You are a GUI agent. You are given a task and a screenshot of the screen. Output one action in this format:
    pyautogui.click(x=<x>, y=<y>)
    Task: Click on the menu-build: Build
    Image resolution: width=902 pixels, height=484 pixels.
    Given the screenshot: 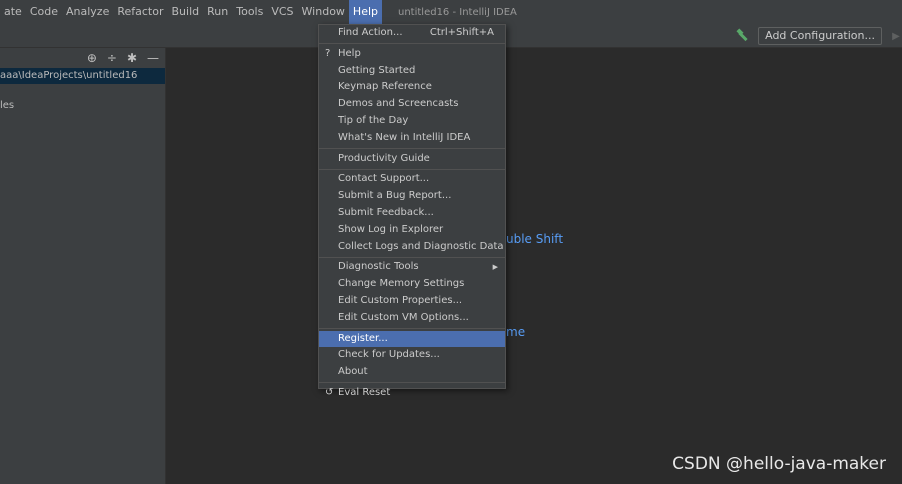 What is the action you would take?
    pyautogui.click(x=186, y=12)
    